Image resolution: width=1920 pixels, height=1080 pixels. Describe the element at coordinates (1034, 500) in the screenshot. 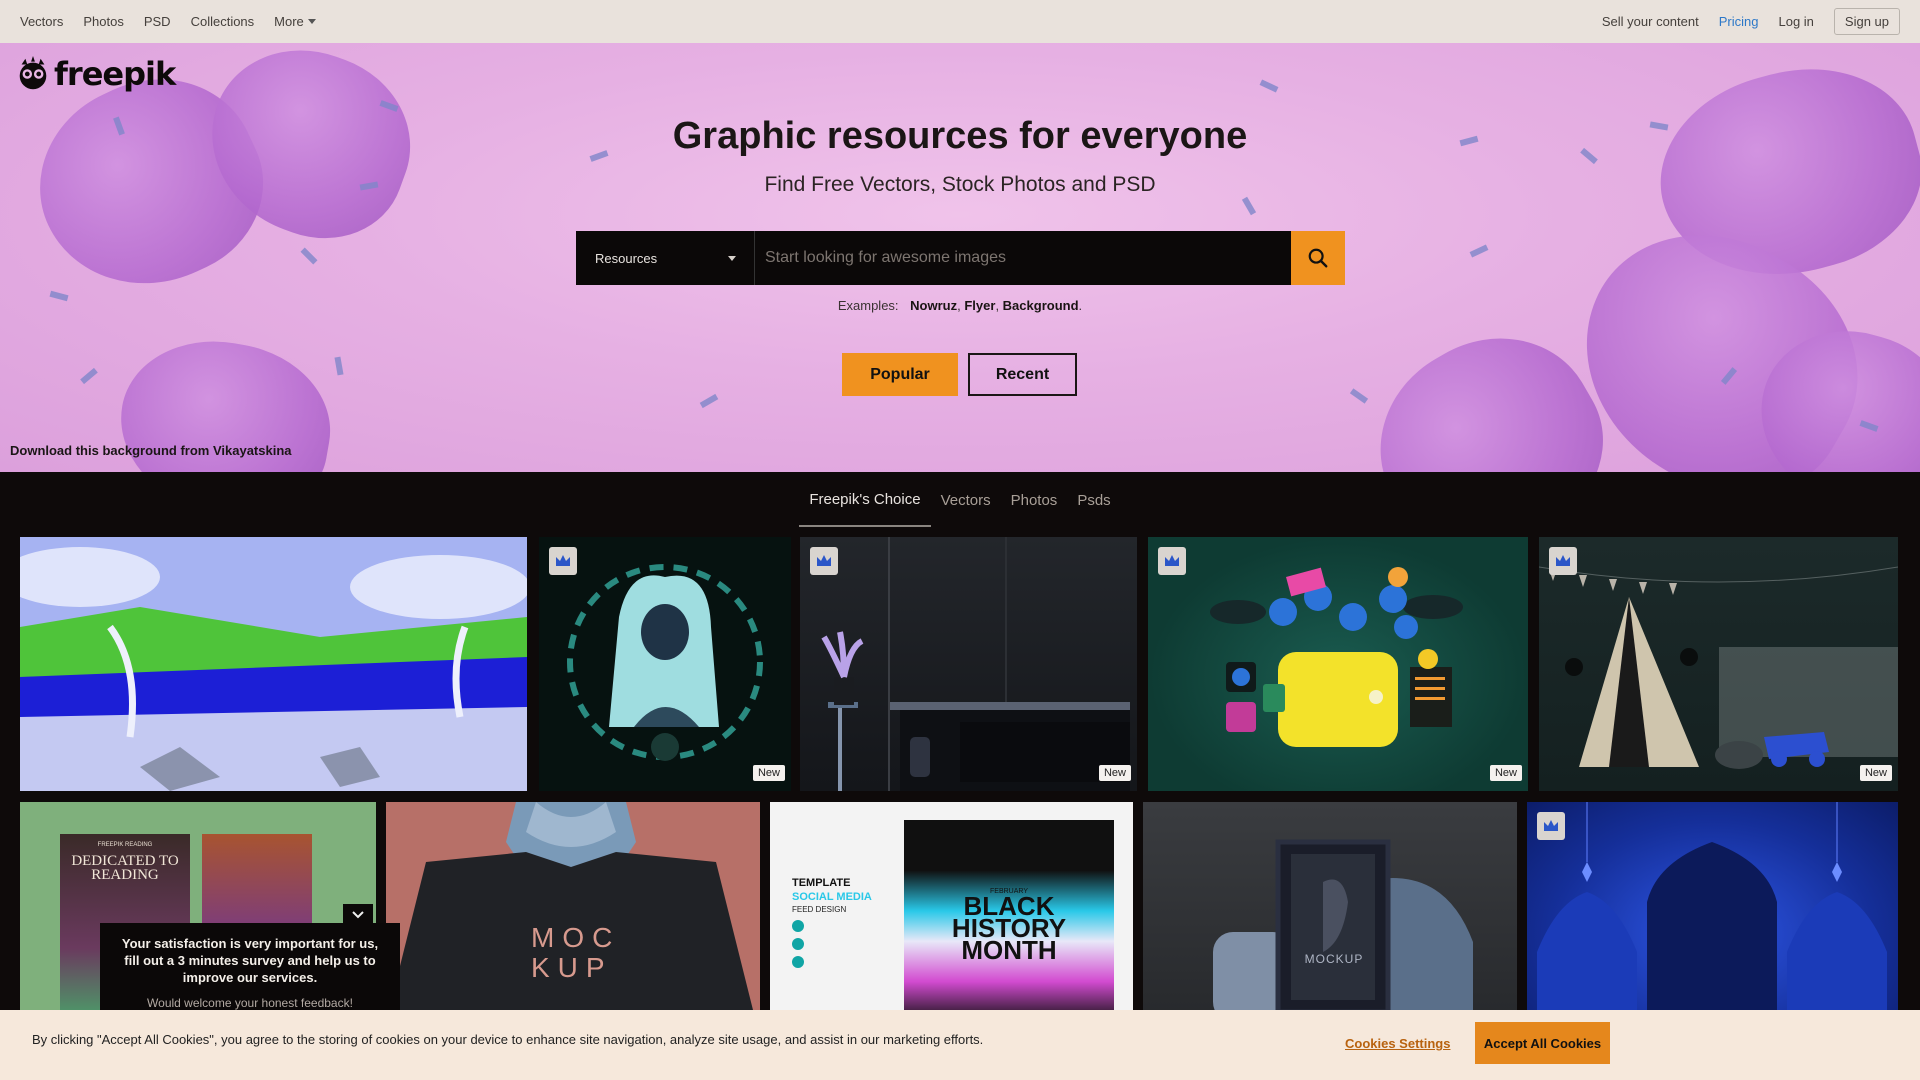

I see `tab-photos: Photos` at that location.